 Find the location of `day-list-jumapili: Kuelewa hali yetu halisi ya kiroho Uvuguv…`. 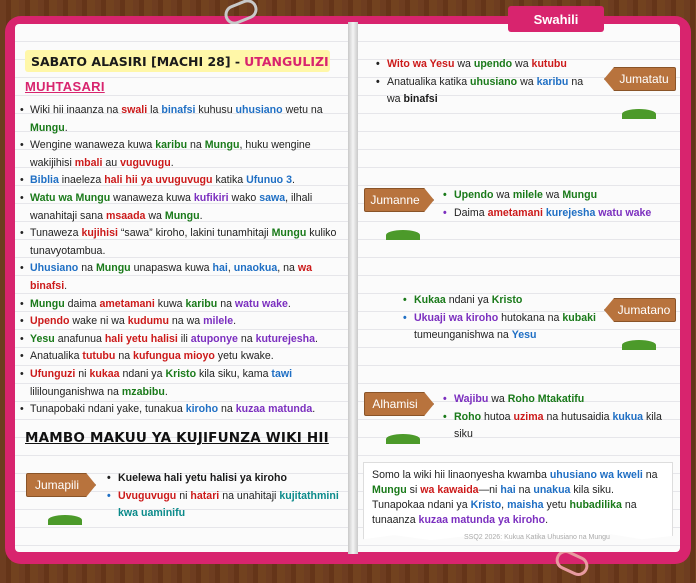

day-list-jumapili: Kuelewa hali yetu halisi ya kiroho Uvuguv… is located at coordinates (225, 496).